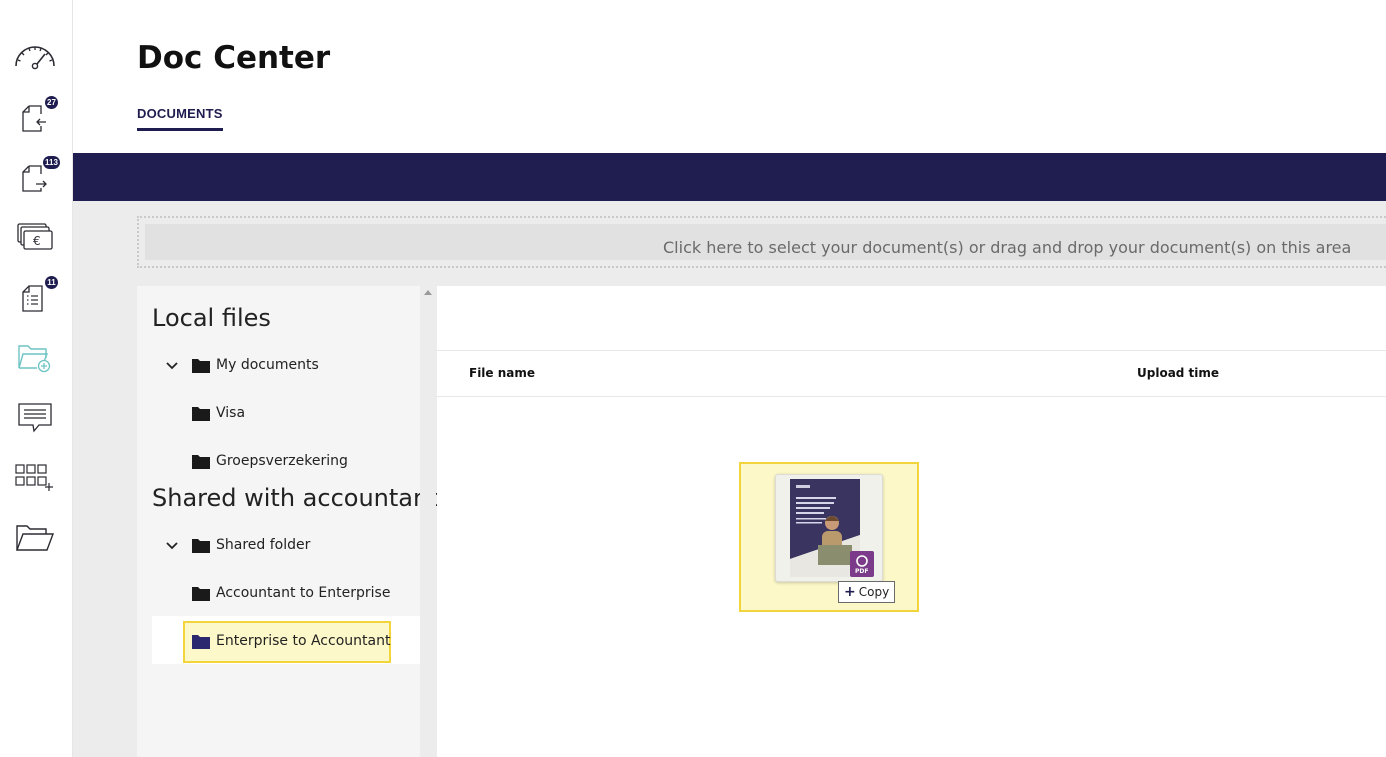 The width and height of the screenshot is (1386, 757). I want to click on pdf-thumbnail-card: PDF, so click(829, 528).